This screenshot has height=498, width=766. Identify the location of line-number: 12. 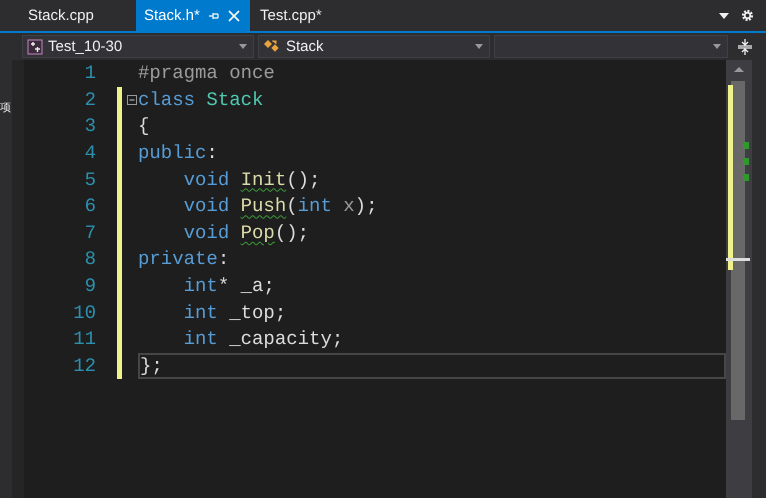
(84, 365).